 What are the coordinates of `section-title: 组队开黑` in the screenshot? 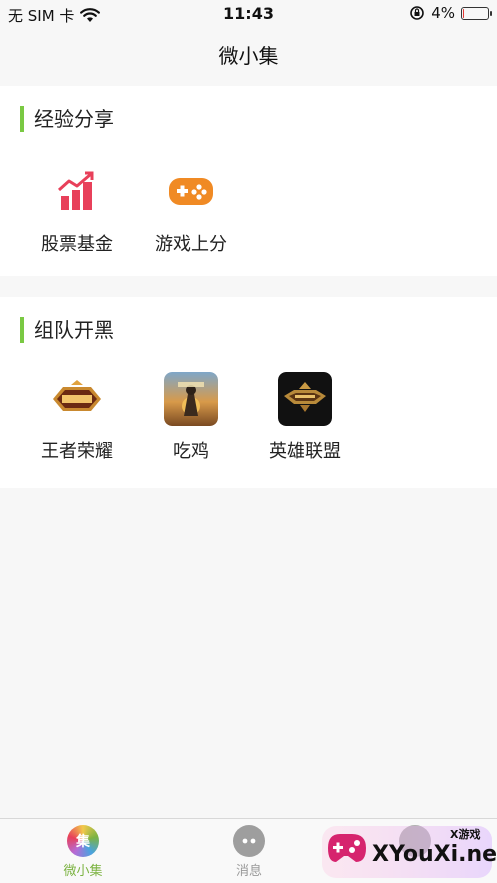 It's located at (67, 330).